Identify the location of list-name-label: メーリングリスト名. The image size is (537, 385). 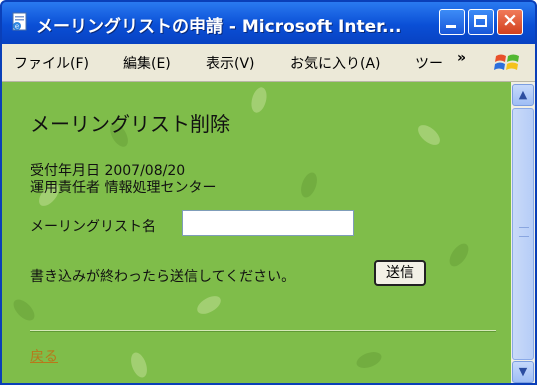
(93, 227).